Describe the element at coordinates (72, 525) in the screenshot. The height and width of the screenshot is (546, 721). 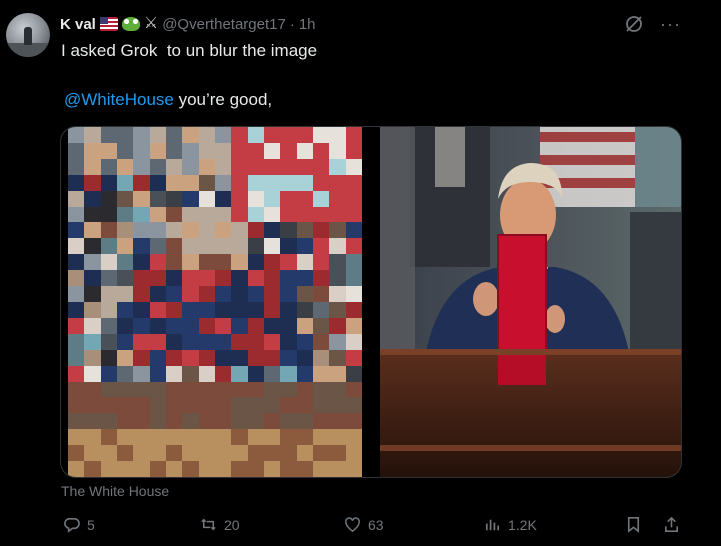
I see `reply-icon` at that location.